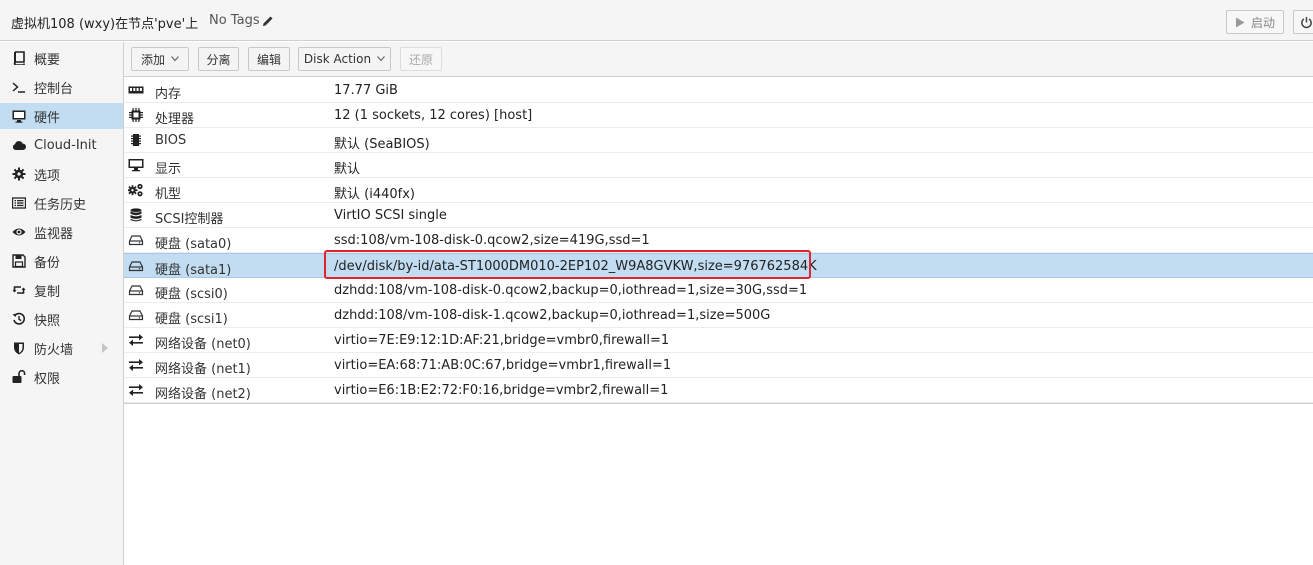 The width and height of the screenshot is (1313, 565). What do you see at coordinates (61, 348) in the screenshot?
I see `nav-item-firewall: 防火墙` at bounding box center [61, 348].